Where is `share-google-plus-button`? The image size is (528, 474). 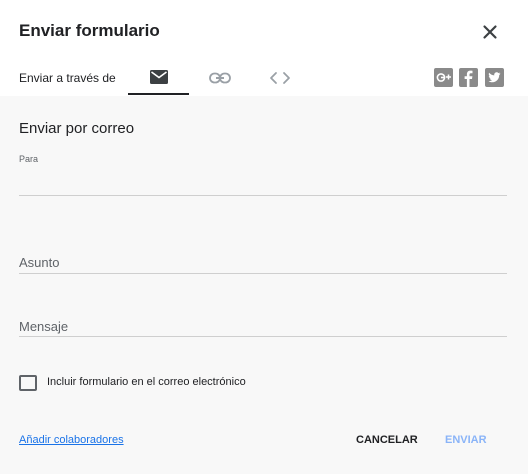 share-google-plus-button is located at coordinates (443, 77).